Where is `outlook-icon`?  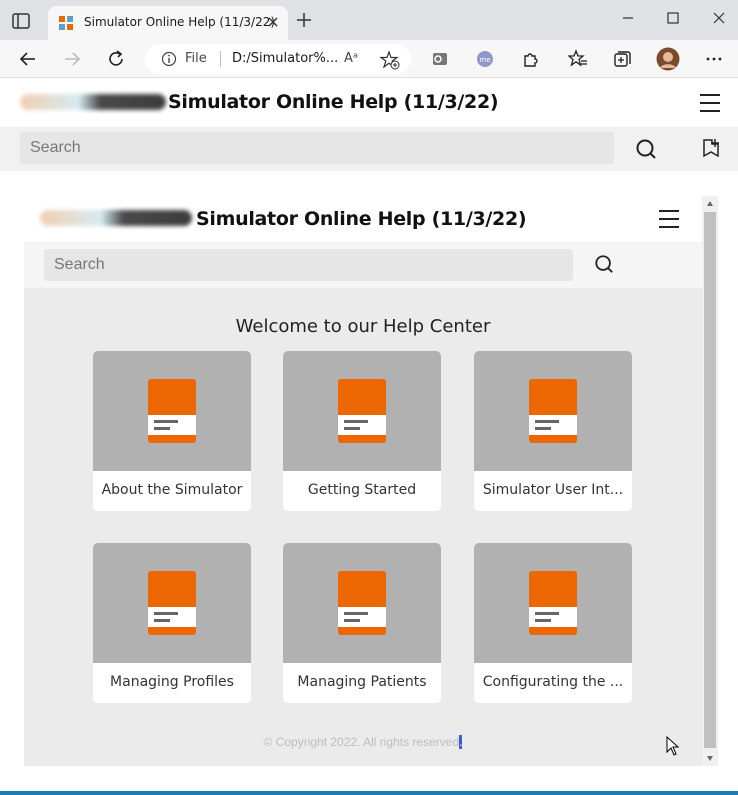
outlook-icon is located at coordinates (440, 59).